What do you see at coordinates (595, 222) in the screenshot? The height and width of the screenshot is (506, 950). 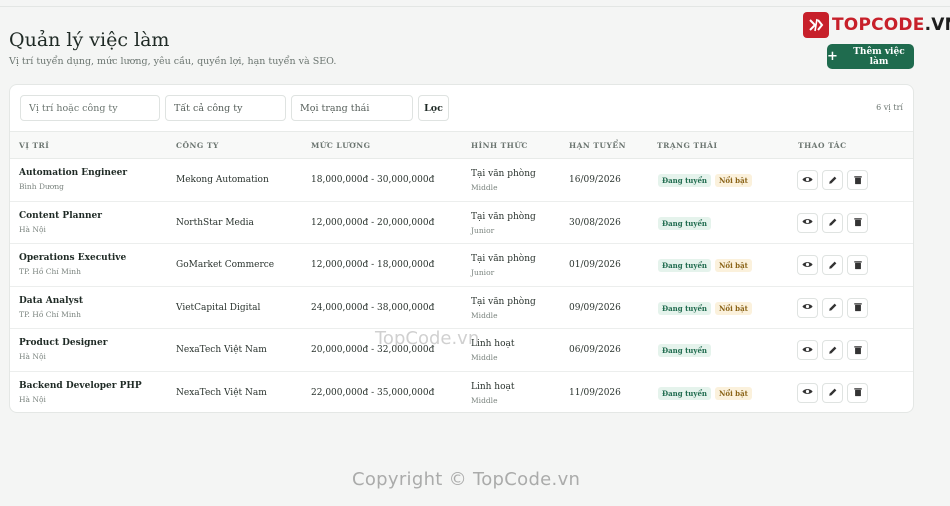 I see `job-deadline: 30/08/2026` at bounding box center [595, 222].